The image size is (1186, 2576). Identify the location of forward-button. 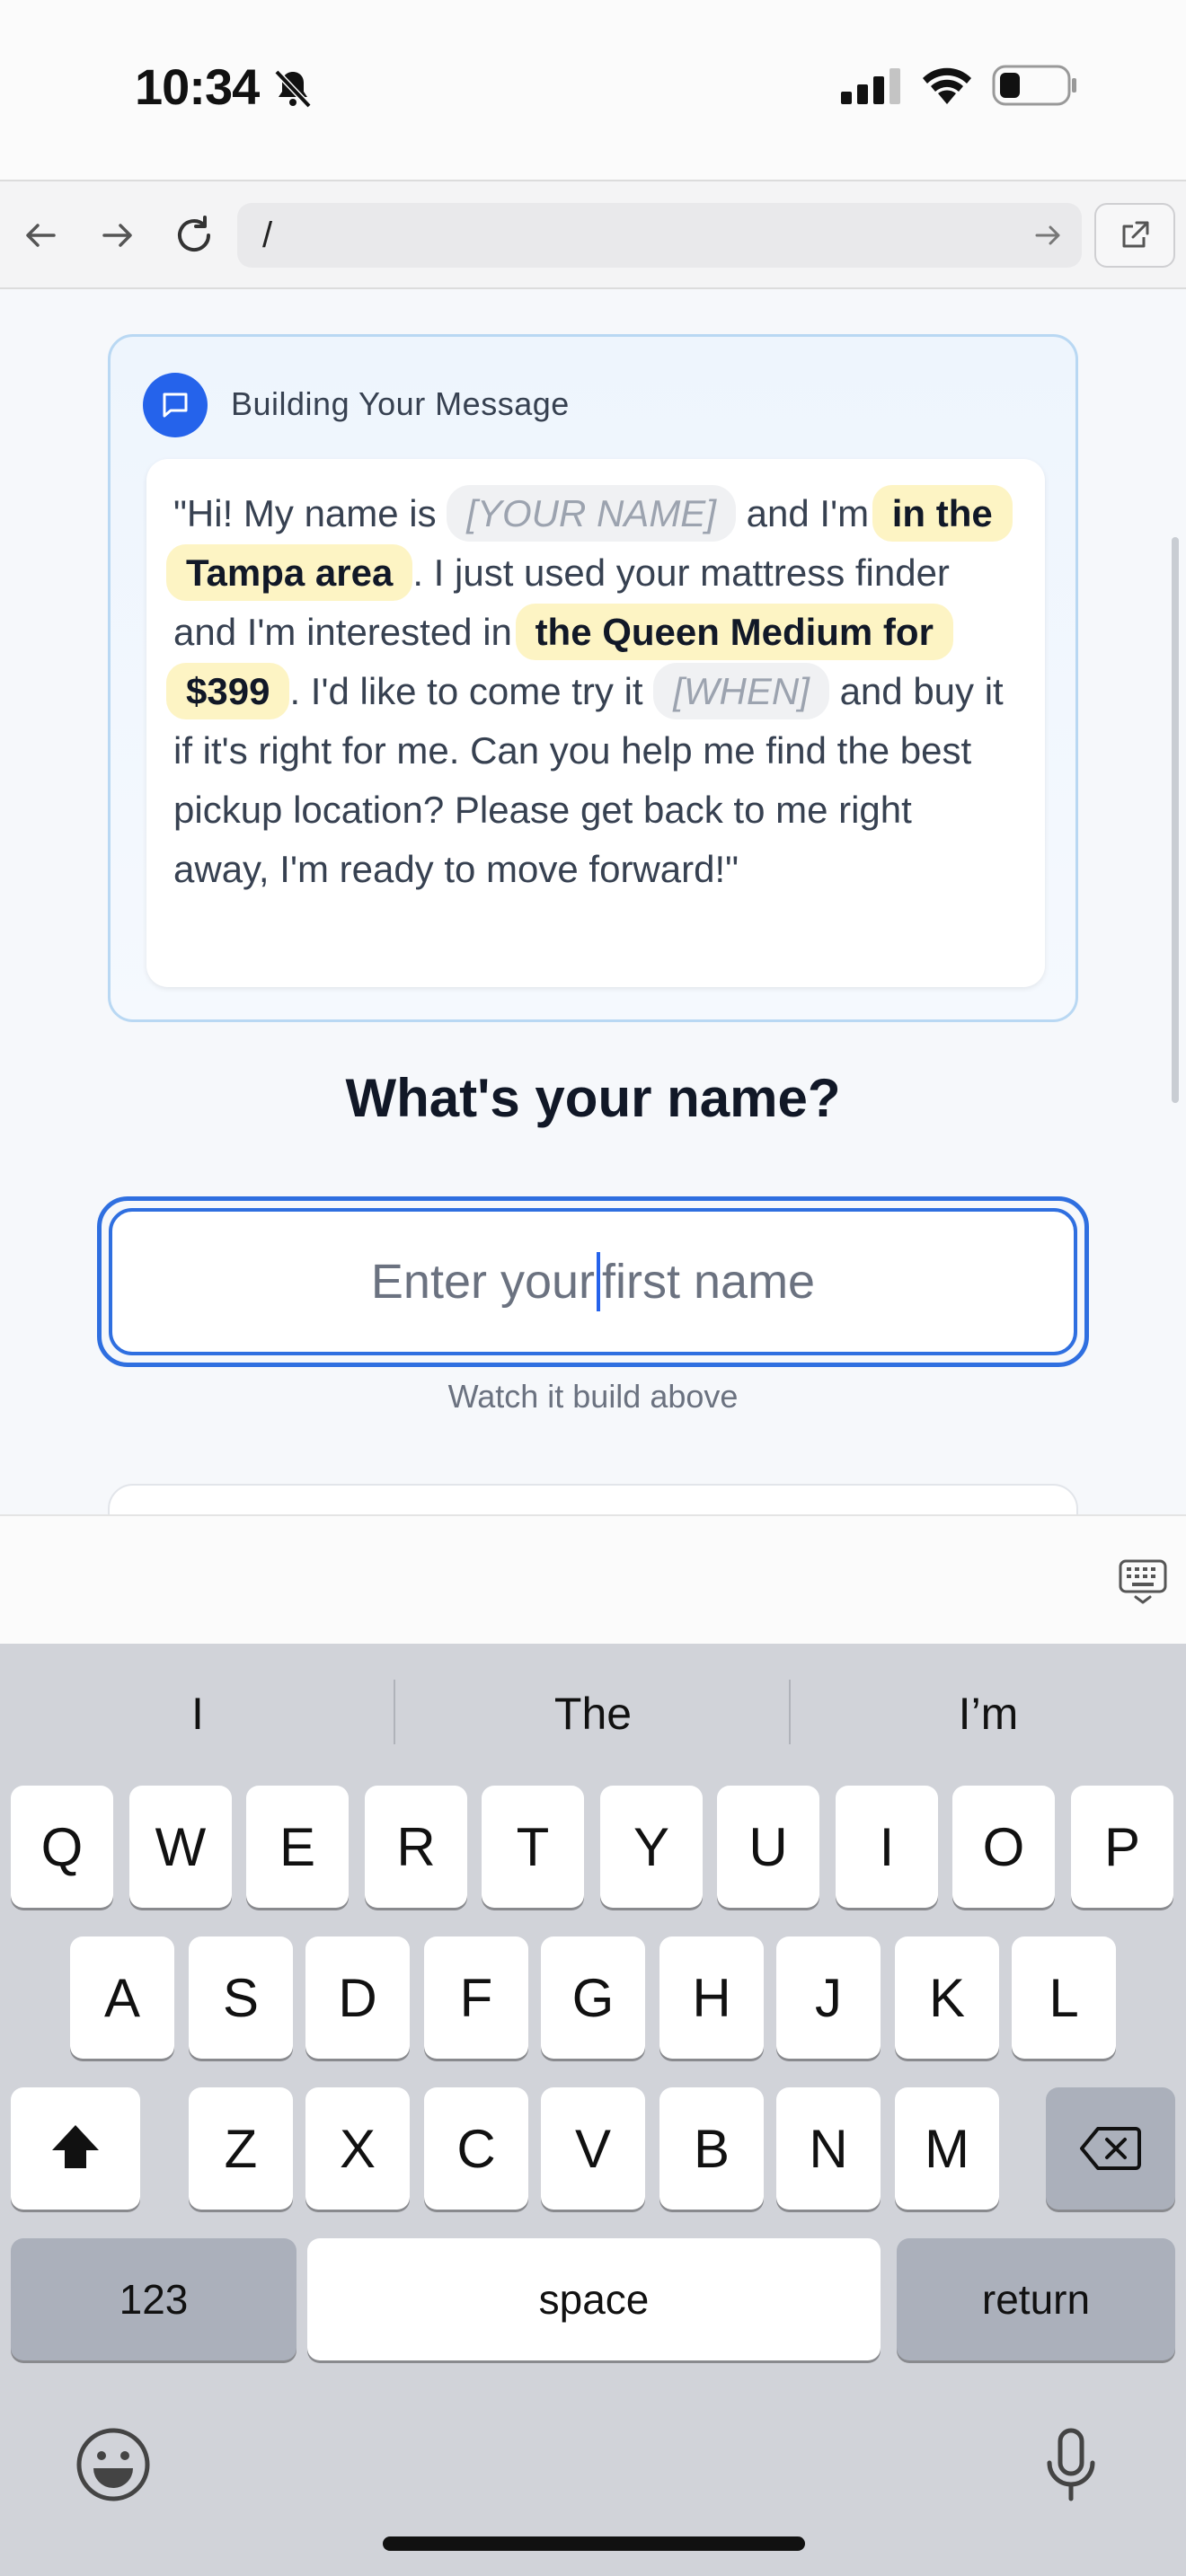
(117, 235).